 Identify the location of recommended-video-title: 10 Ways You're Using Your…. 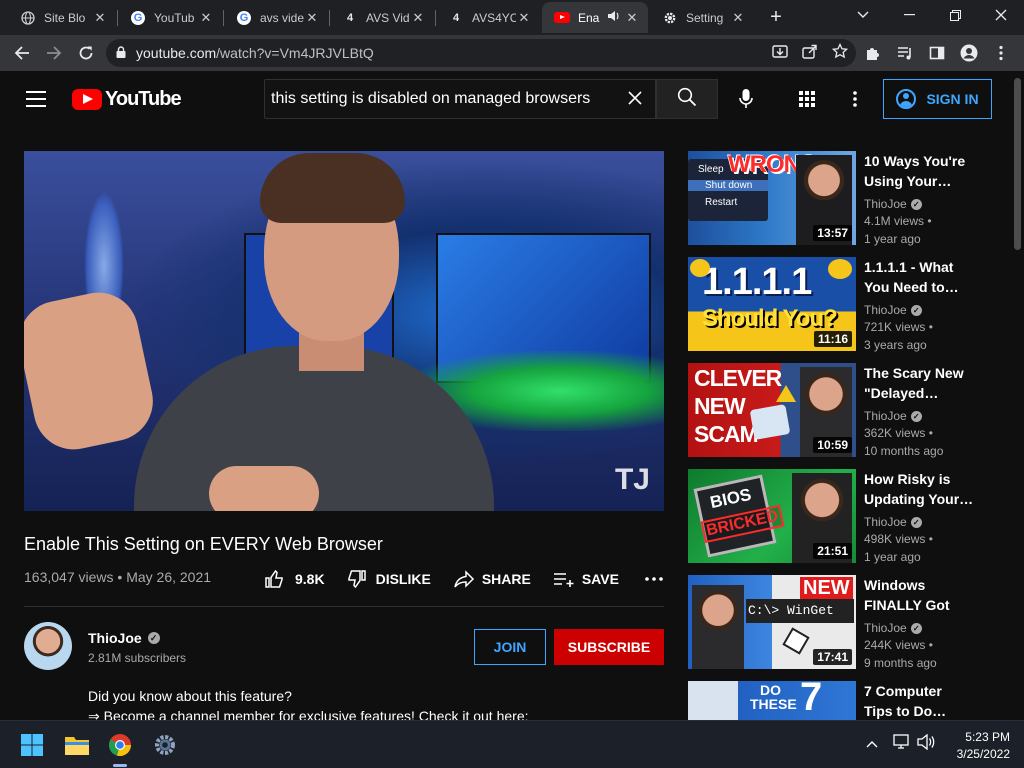
(919, 171).